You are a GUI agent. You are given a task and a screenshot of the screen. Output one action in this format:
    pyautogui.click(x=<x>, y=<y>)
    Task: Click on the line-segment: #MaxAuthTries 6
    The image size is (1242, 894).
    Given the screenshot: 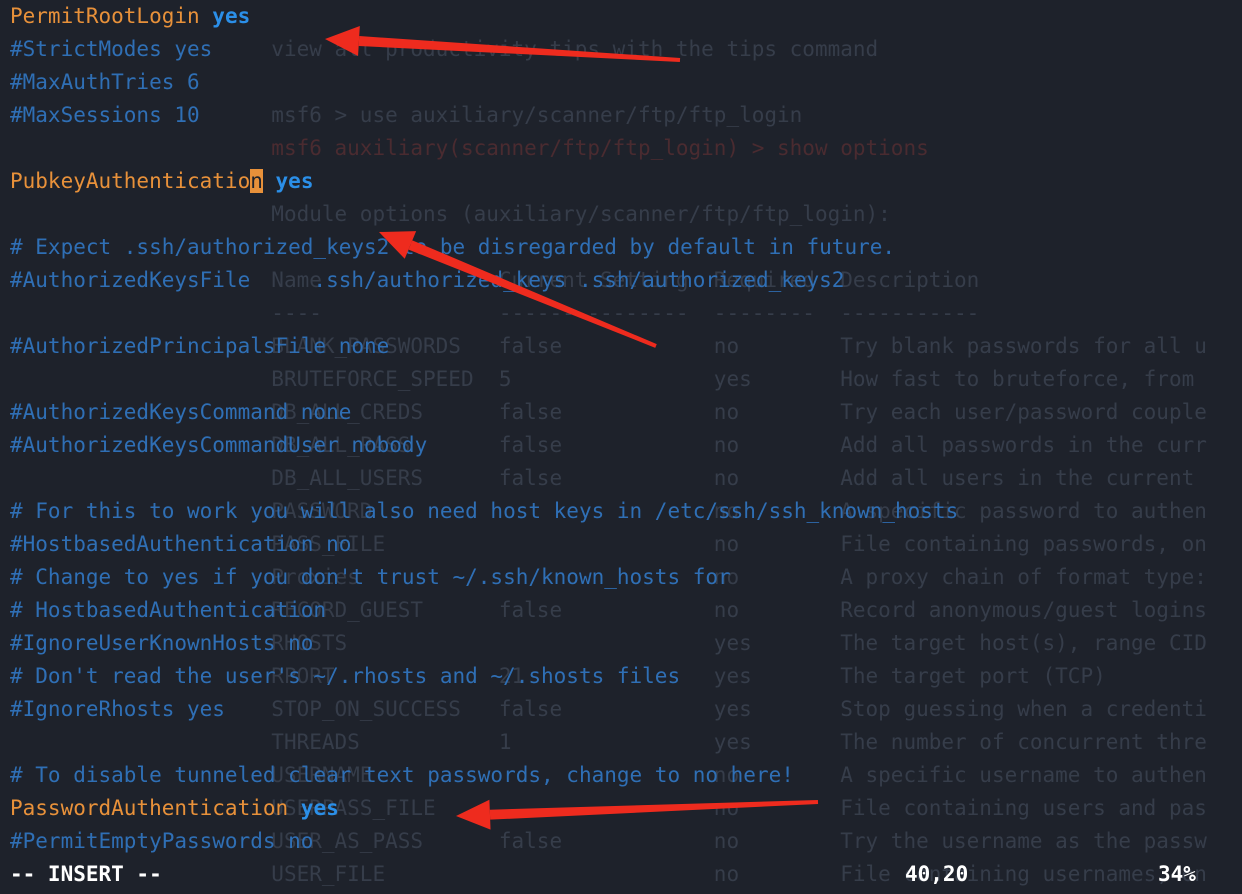 What is the action you would take?
    pyautogui.click(x=105, y=82)
    